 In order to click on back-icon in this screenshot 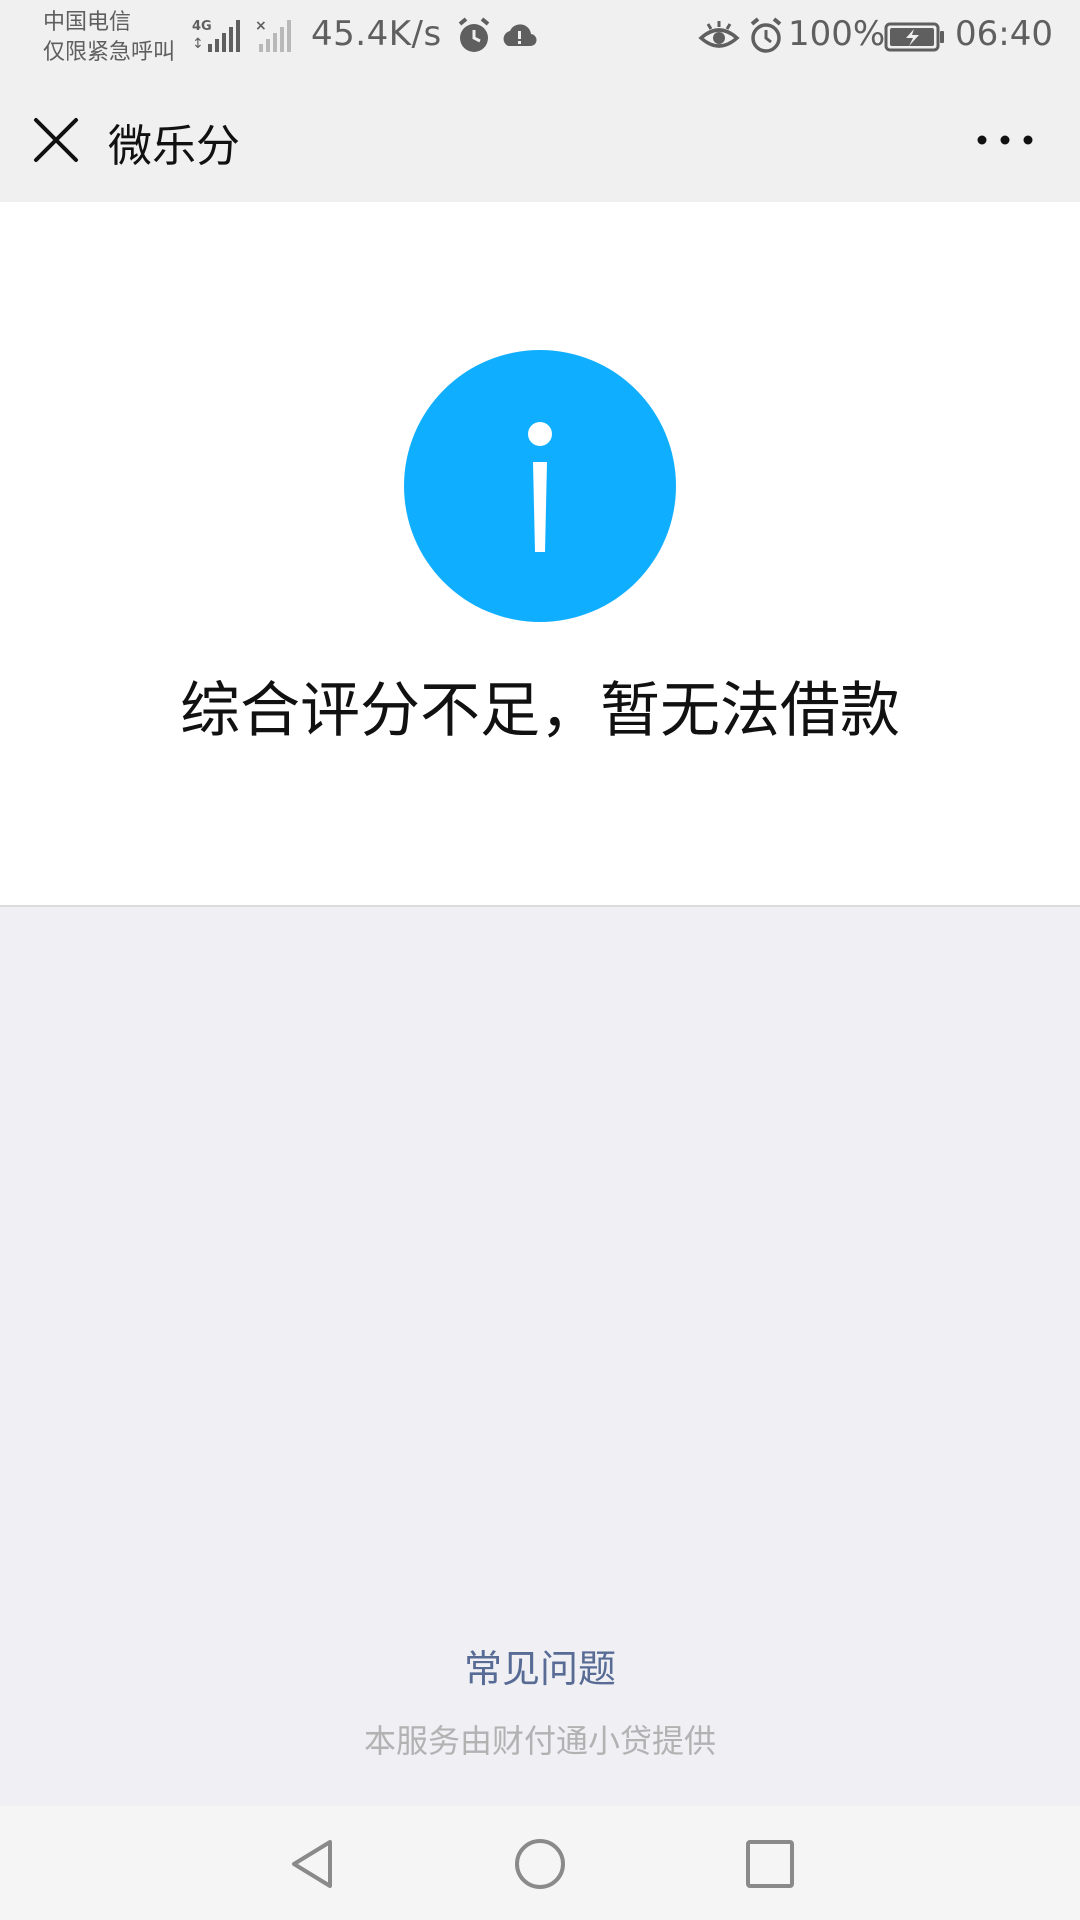, I will do `click(312, 1864)`.